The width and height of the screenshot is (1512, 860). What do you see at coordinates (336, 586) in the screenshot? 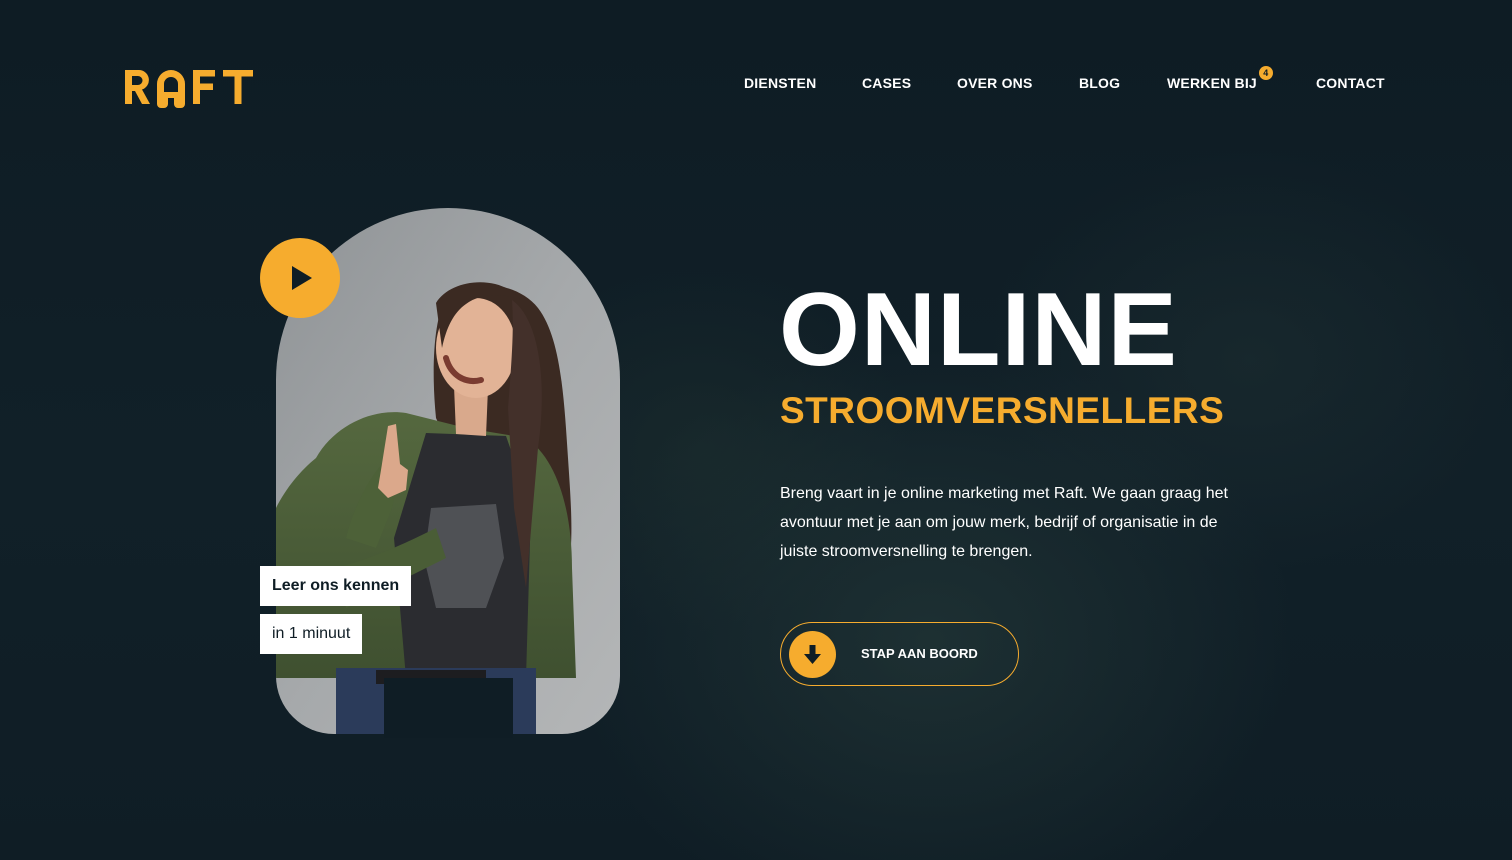
I see `video-caption-primary: Leer ons kennen` at bounding box center [336, 586].